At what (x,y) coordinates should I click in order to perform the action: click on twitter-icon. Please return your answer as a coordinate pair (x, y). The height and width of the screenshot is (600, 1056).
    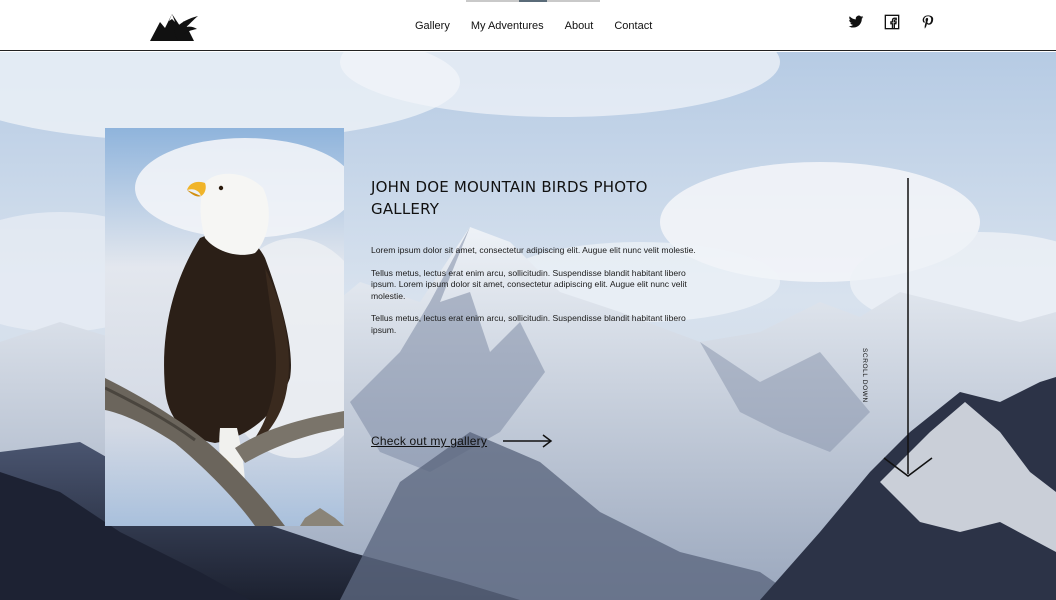
    Looking at the image, I should click on (856, 22).